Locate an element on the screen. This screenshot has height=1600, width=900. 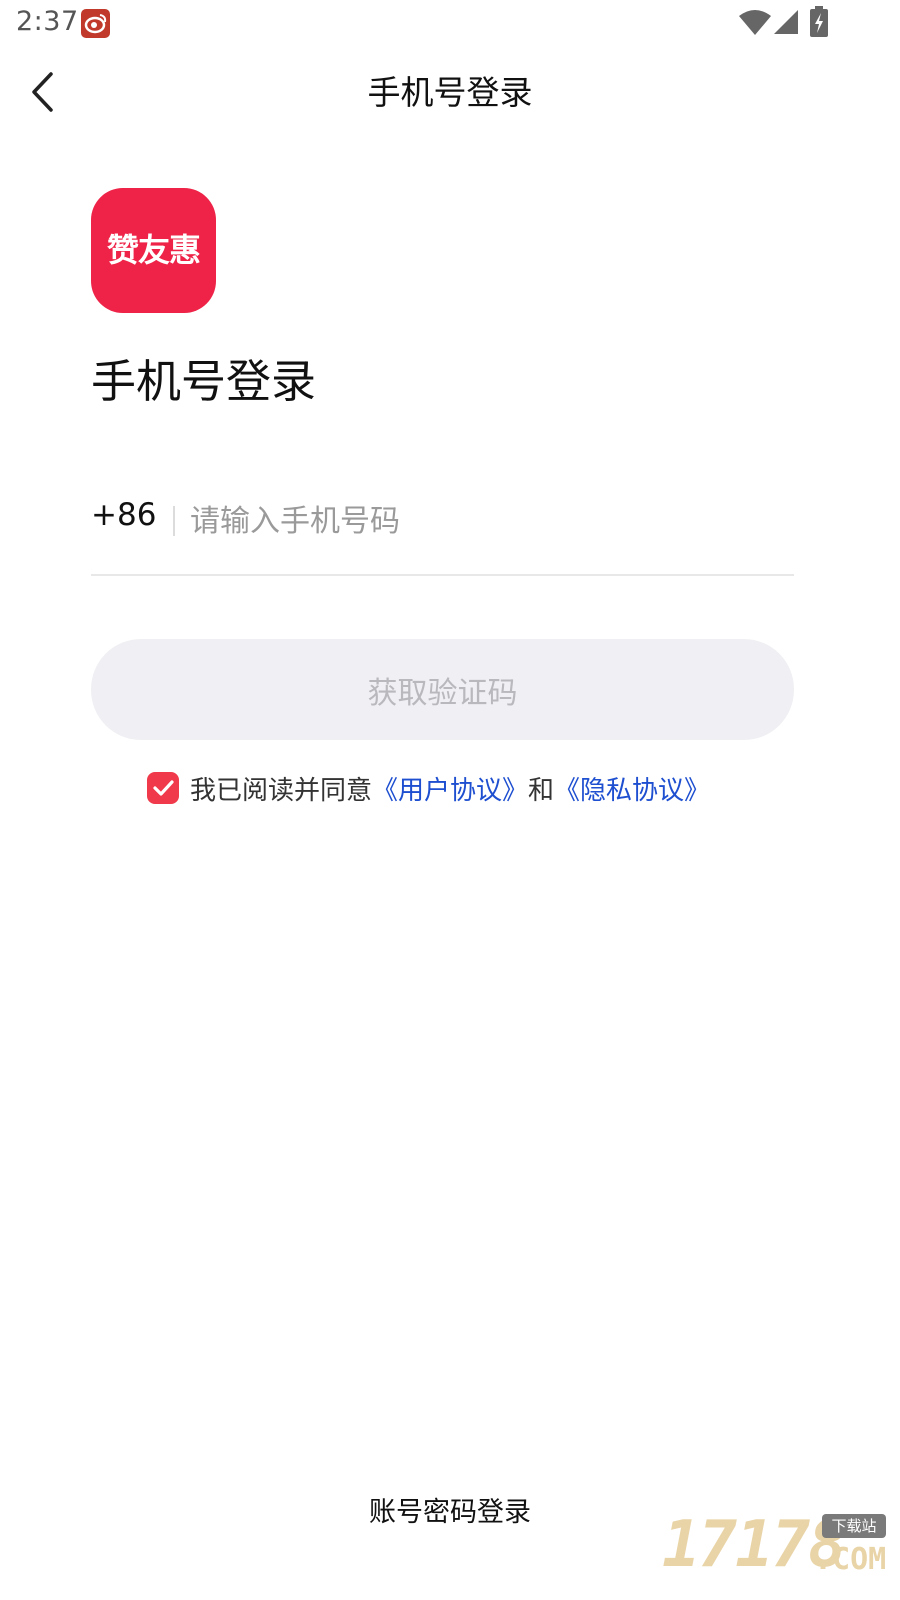
status-bar: 2:37 is located at coordinates (450, 24).